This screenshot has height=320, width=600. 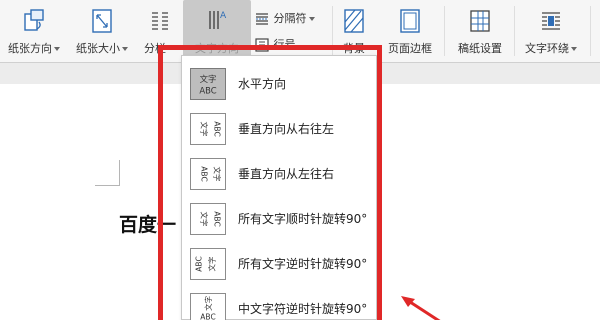 I want to click on paper-size-label: 纸张大小, so click(x=98, y=48).